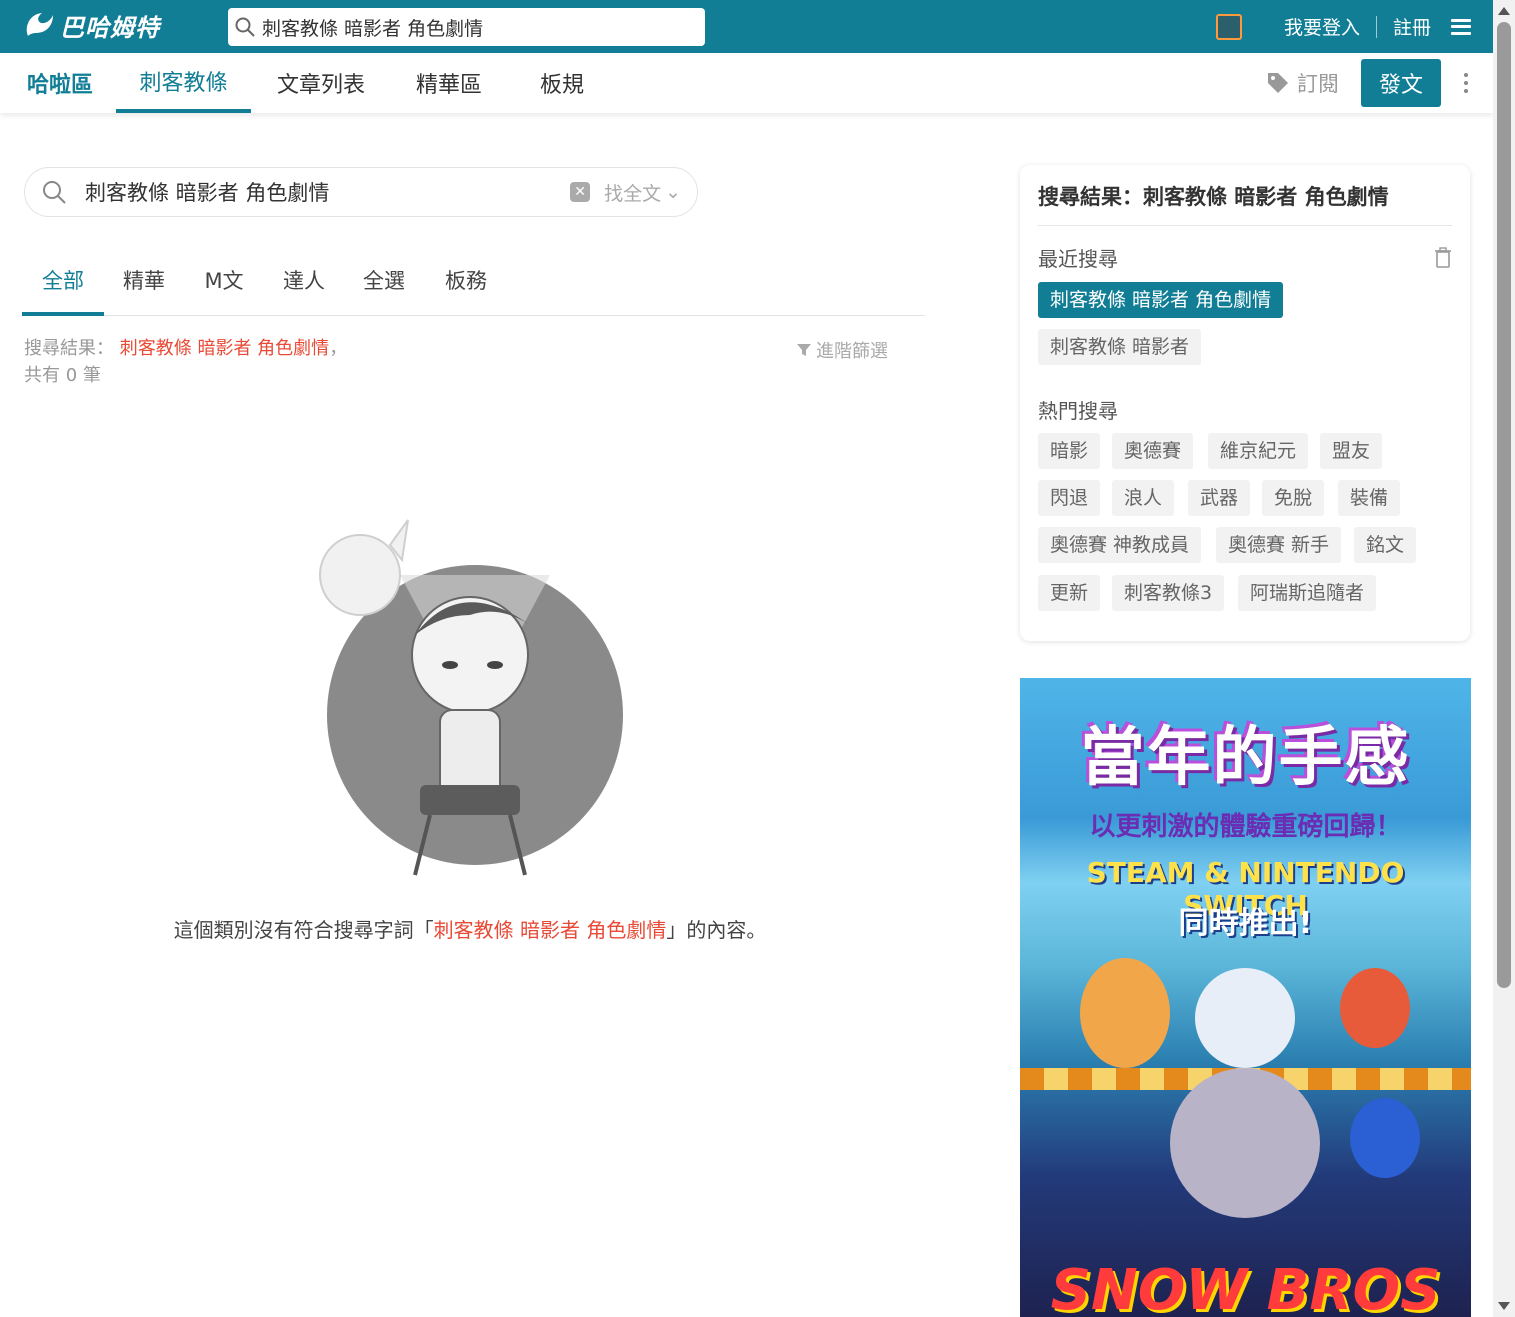 The width and height of the screenshot is (1515, 1317). Describe the element at coordinates (1504, 505) in the screenshot. I see `scrollbar-thumb` at that location.